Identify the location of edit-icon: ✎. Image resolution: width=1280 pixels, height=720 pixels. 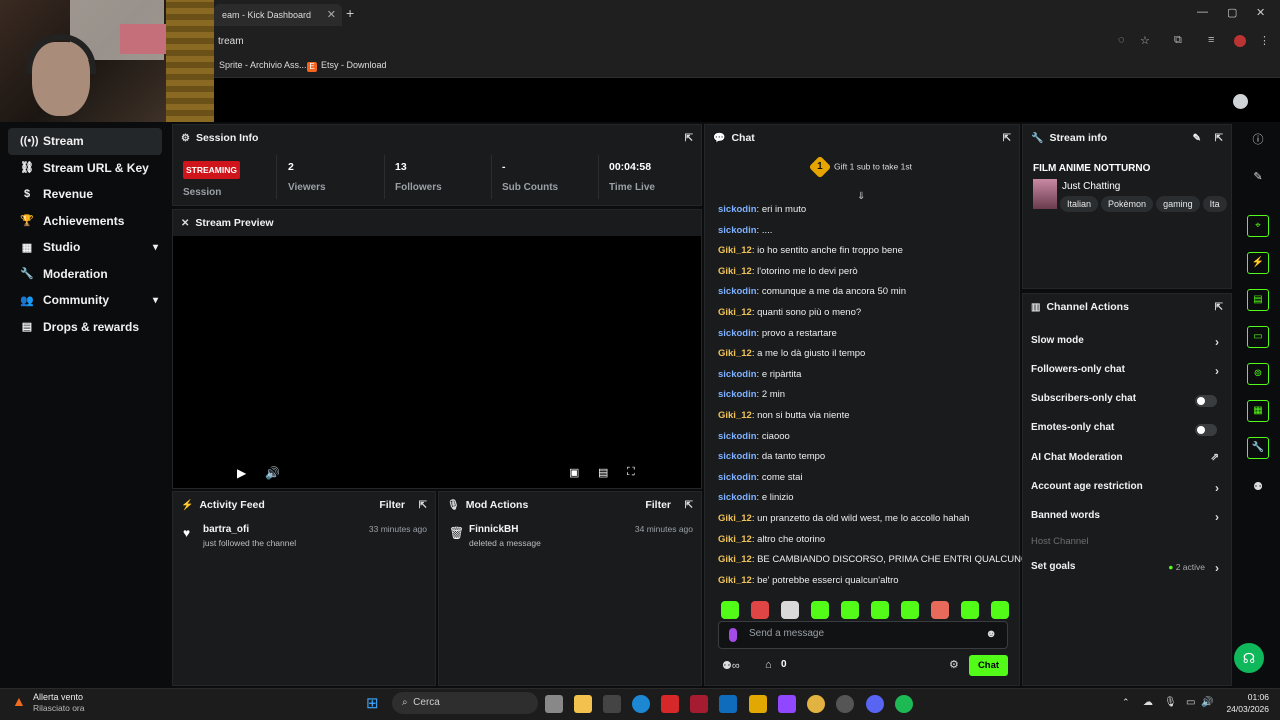
(1197, 138).